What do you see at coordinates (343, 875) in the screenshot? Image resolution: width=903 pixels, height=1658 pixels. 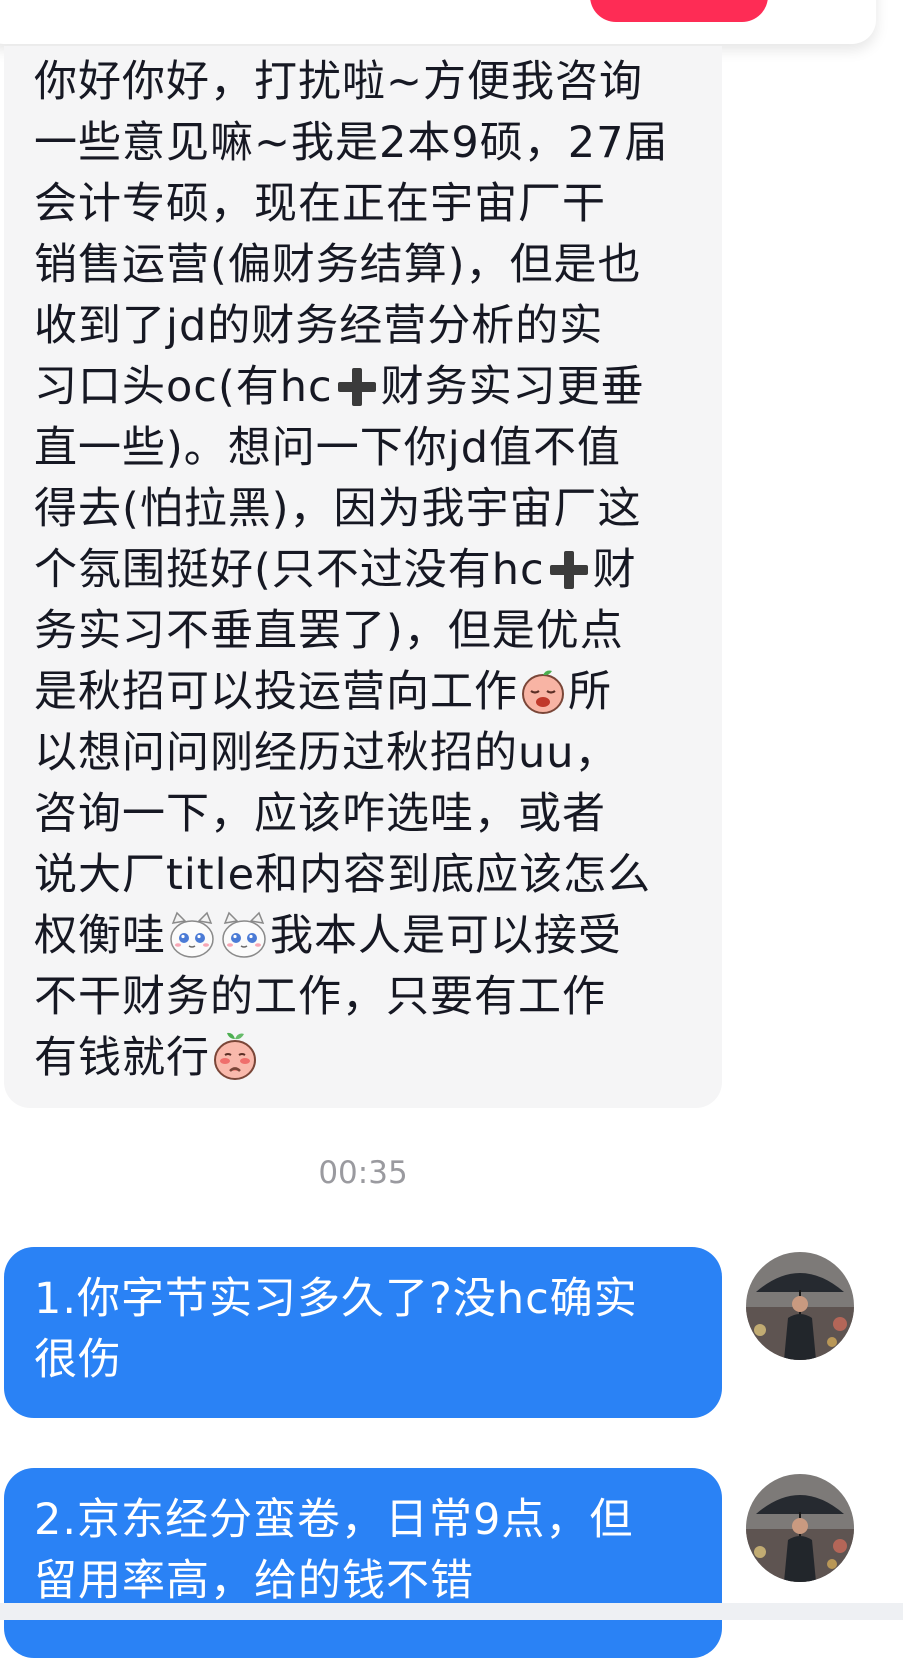 I see `message-line: 说大厂title和内容到底应该怎么` at bounding box center [343, 875].